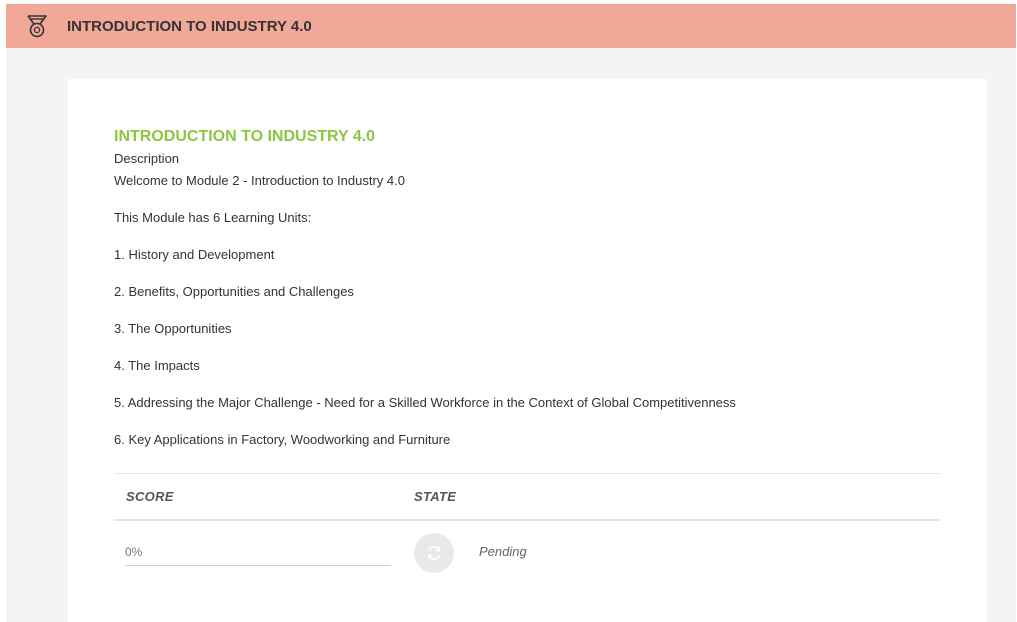 This screenshot has width=1017, height=622. What do you see at coordinates (245, 136) in the screenshot?
I see `module-title: INTRODUCTION TO INDUSTRY 4.0` at bounding box center [245, 136].